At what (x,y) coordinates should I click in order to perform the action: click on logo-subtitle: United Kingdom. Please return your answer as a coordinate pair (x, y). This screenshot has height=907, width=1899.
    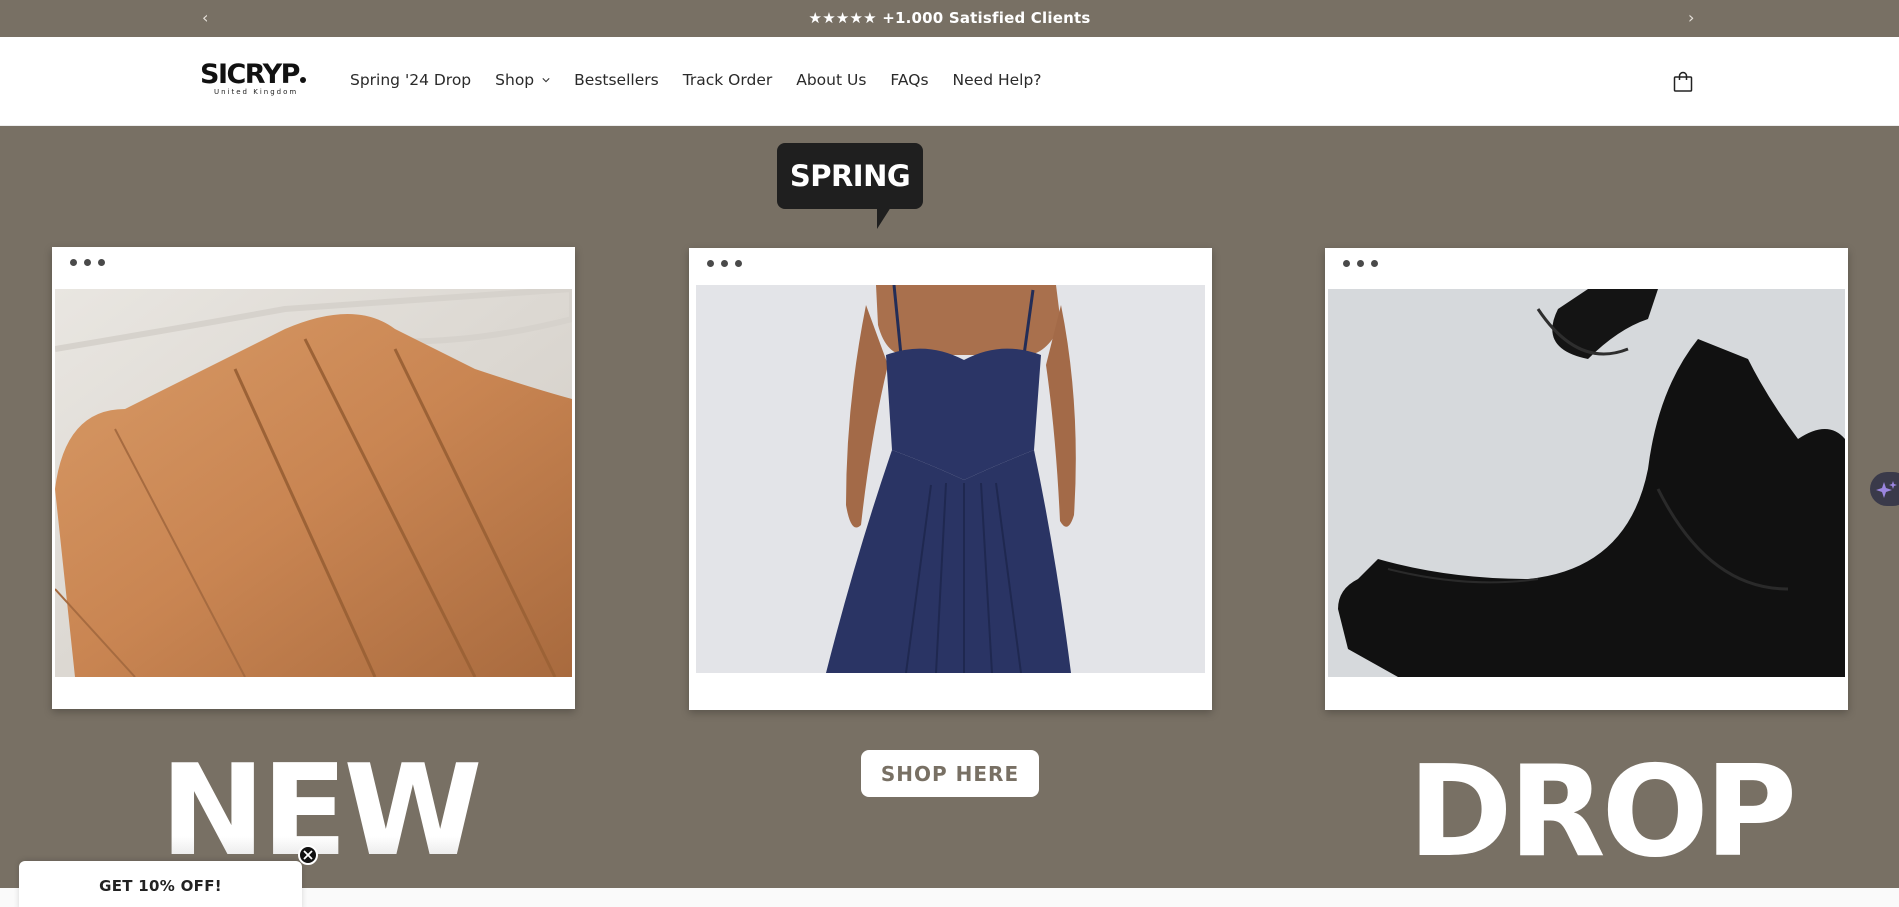
    Looking at the image, I should click on (256, 92).